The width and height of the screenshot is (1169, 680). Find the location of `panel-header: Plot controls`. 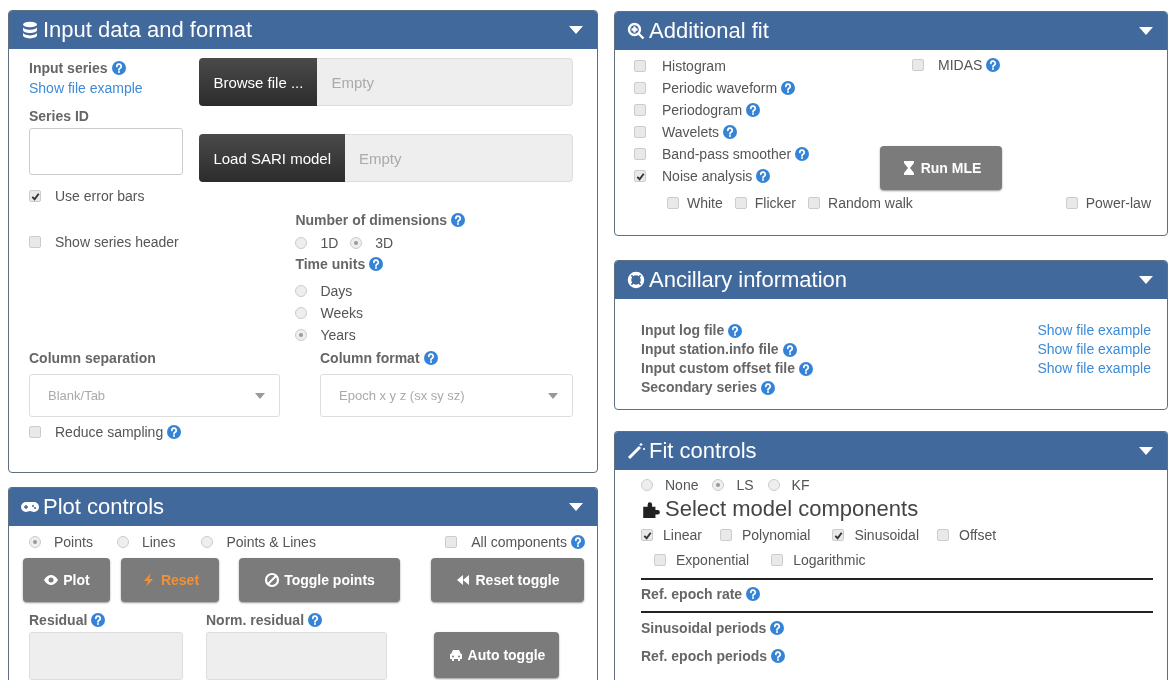

panel-header: Plot controls is located at coordinates (303, 507).